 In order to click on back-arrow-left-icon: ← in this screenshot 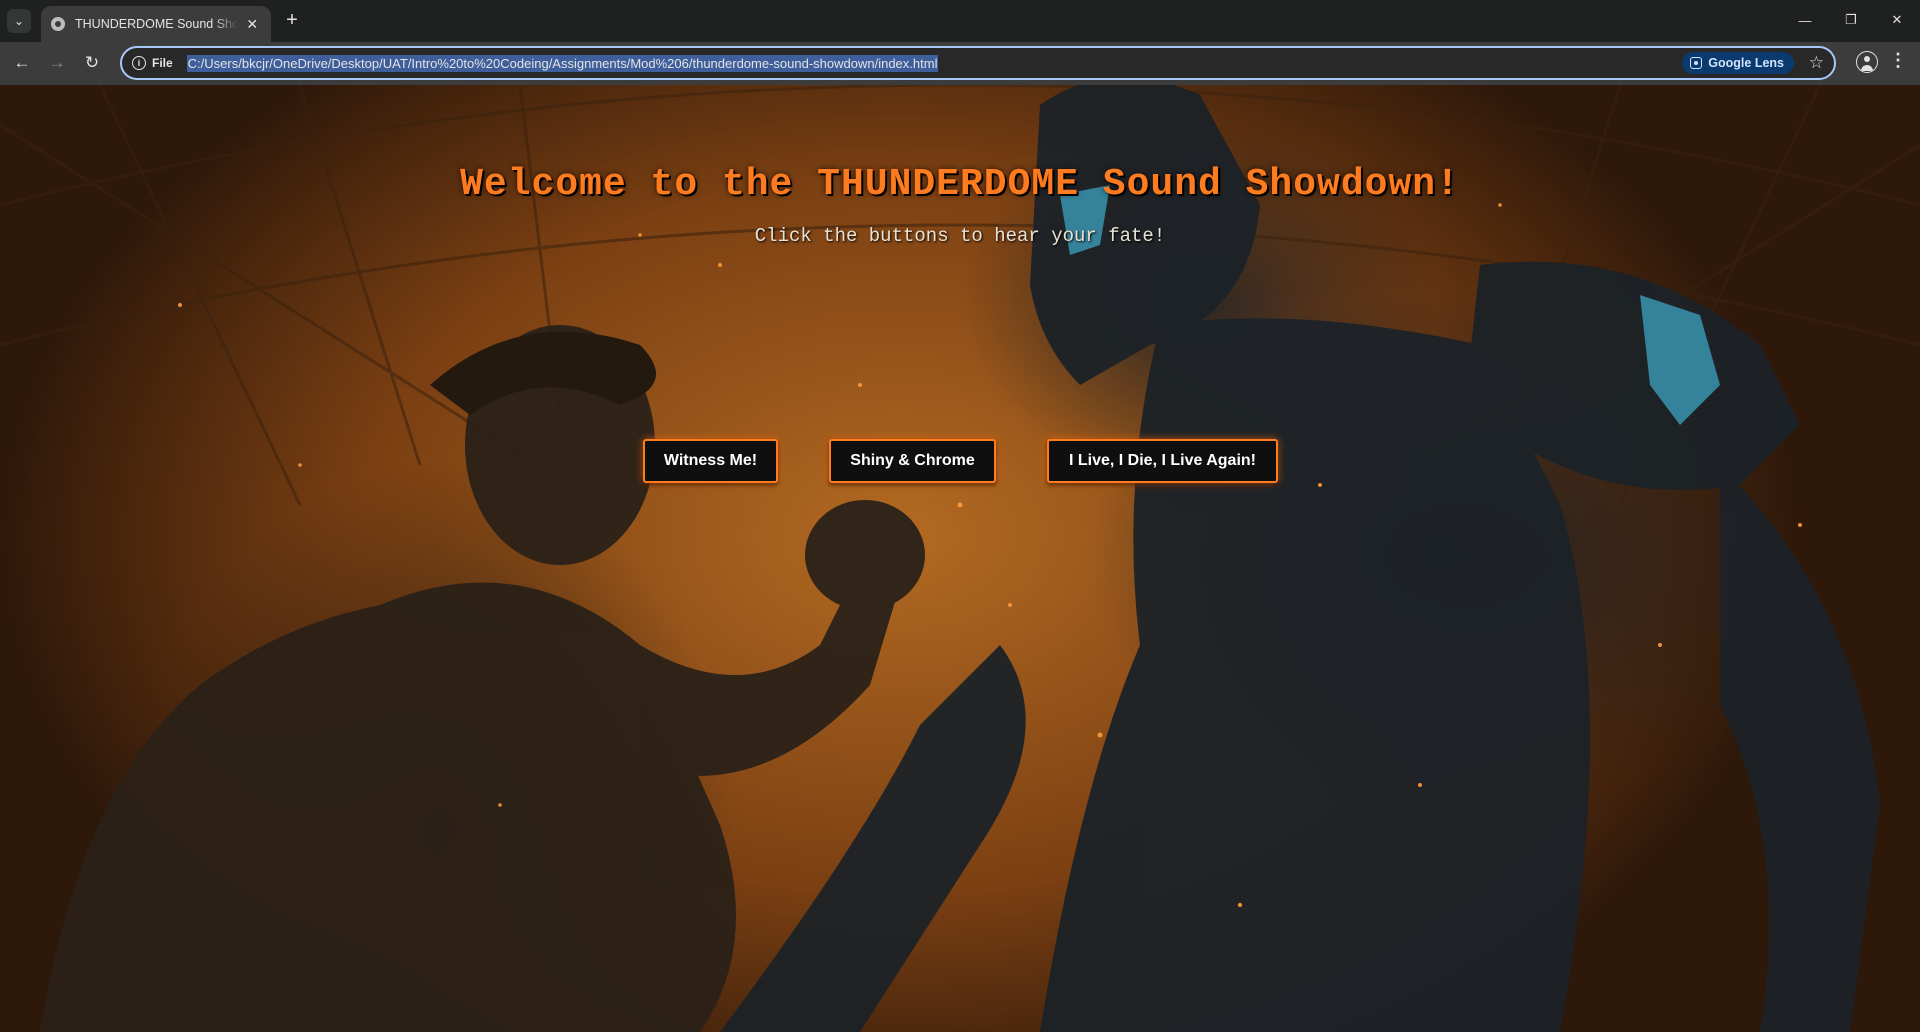, I will do `click(22, 63)`.